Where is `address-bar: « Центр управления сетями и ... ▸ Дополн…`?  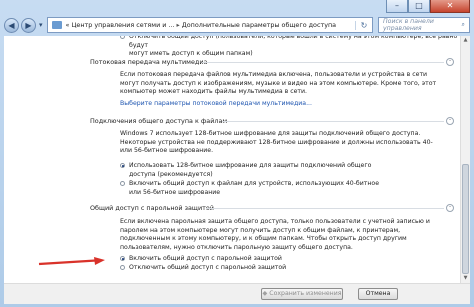 address-bar: « Центр управления сетями и ... ▸ Дополн… is located at coordinates (209, 25).